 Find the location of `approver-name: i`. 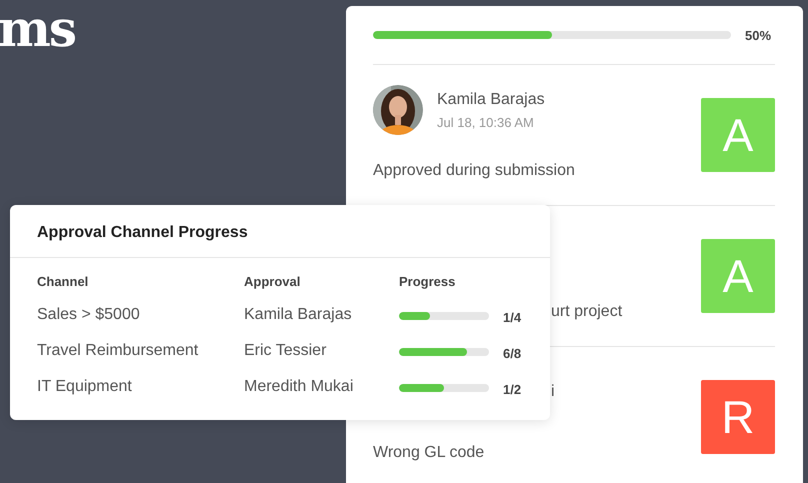

approver-name: i is located at coordinates (553, 392).